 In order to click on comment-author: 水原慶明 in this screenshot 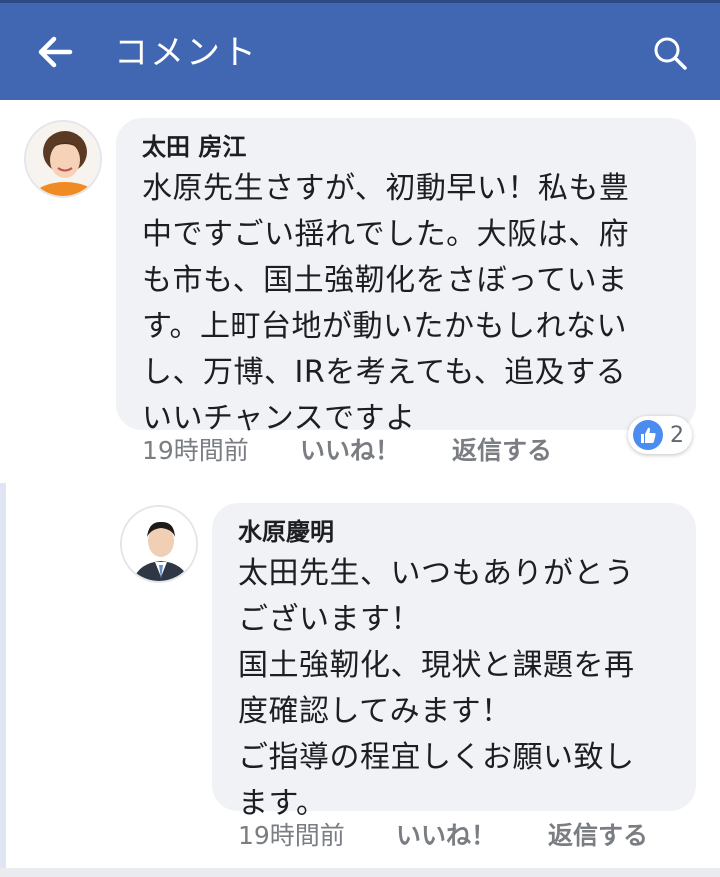, I will do `click(456, 532)`.